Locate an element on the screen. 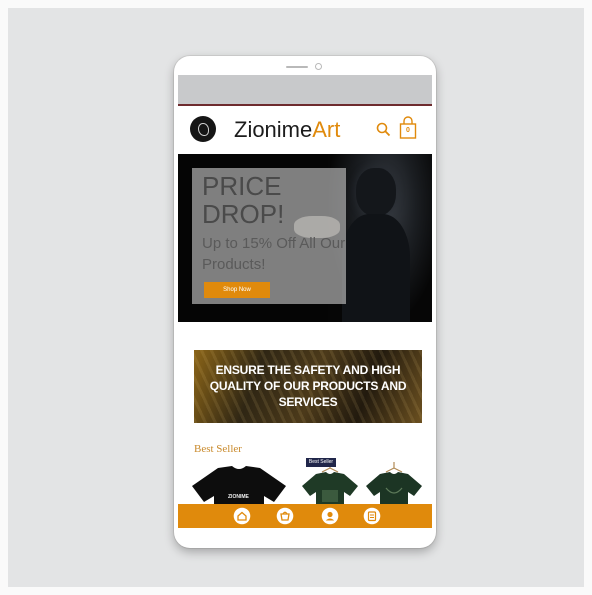 The image size is (592, 595). search-icon is located at coordinates (384, 130).